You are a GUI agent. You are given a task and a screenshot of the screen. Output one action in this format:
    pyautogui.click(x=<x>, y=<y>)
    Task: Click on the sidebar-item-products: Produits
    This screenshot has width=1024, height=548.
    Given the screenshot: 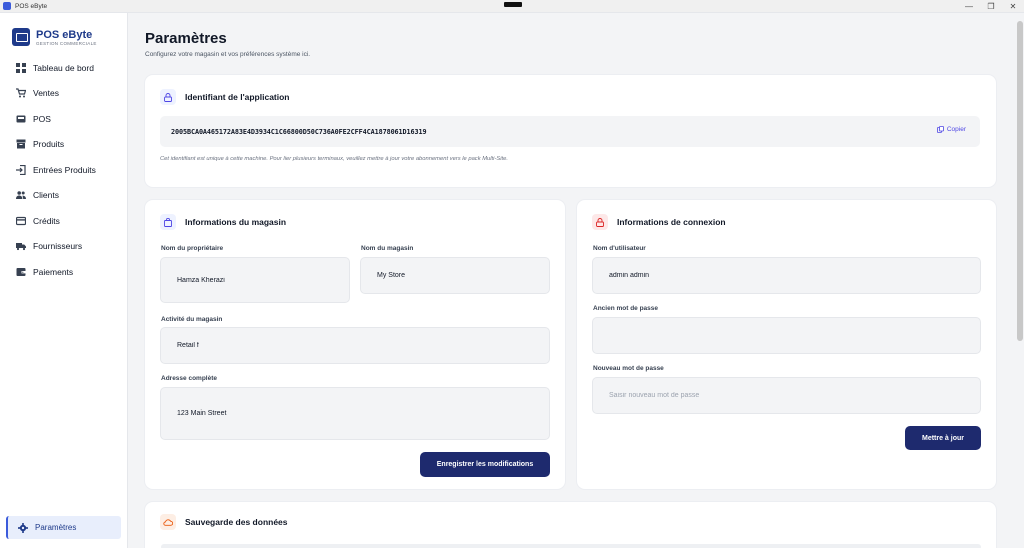 What is the action you would take?
    pyautogui.click(x=63, y=145)
    